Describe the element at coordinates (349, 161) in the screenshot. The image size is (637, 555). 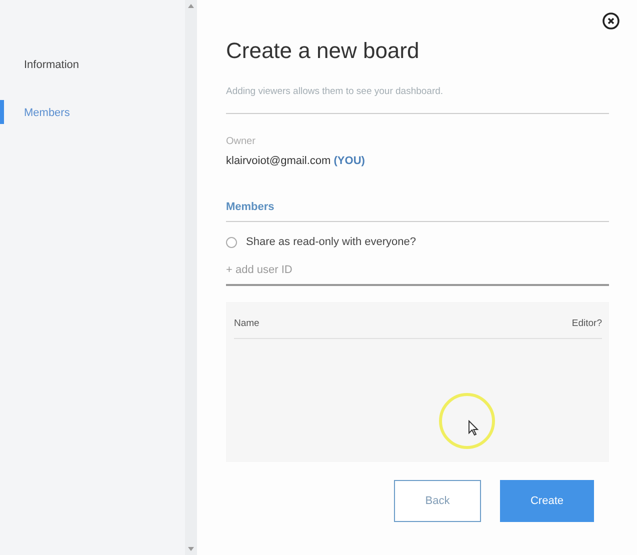
I see `owner-tag: (YOU)` at that location.